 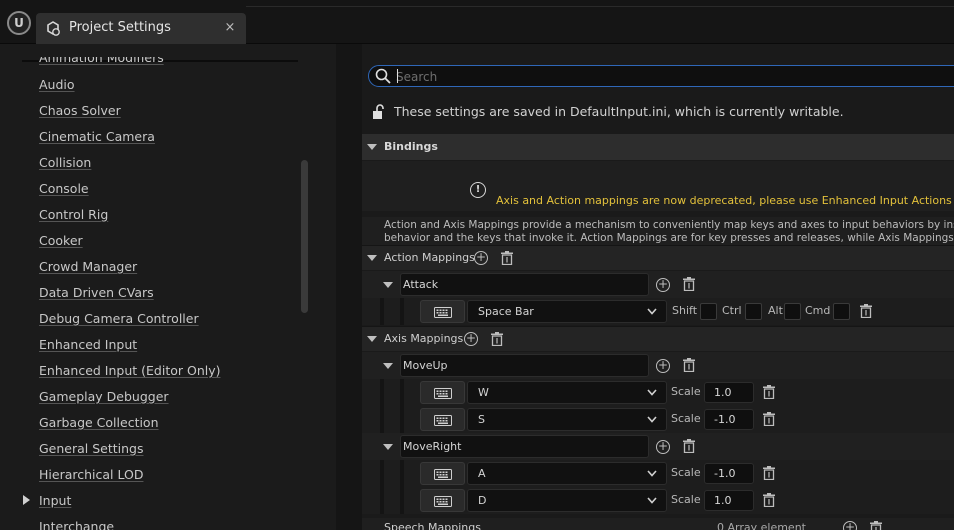 I want to click on sidebar-item-hierarchical-lod: Hierarchical LOD, so click(x=91, y=477).